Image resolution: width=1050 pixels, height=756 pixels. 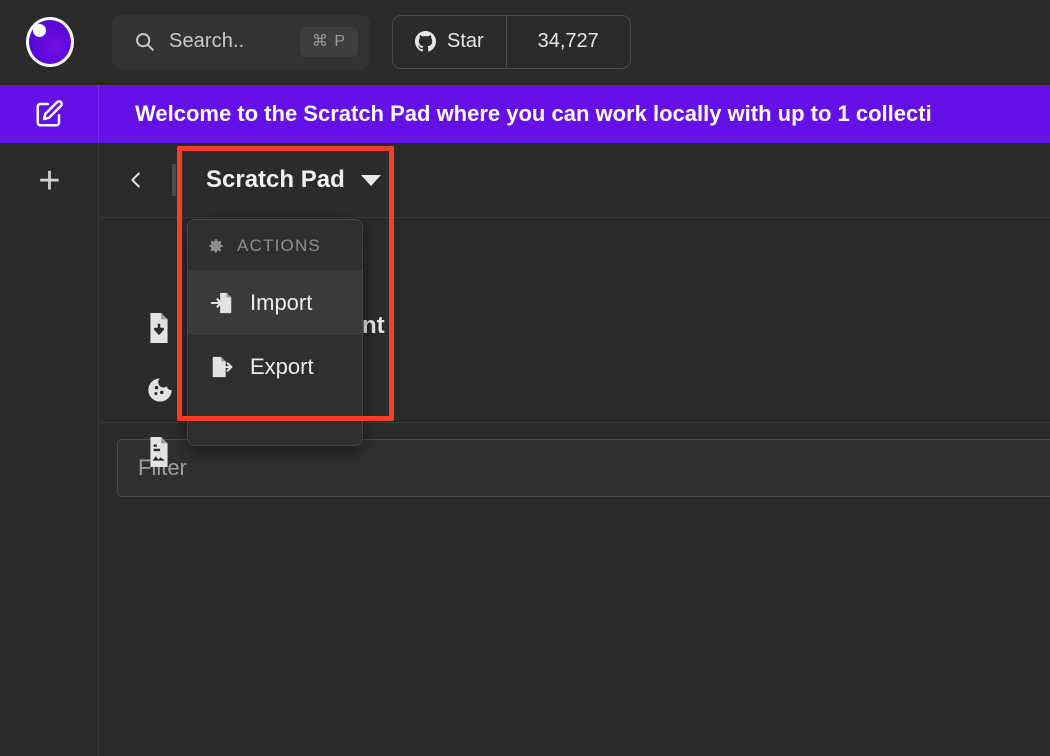 I want to click on file-import-icon, so click(x=160, y=328).